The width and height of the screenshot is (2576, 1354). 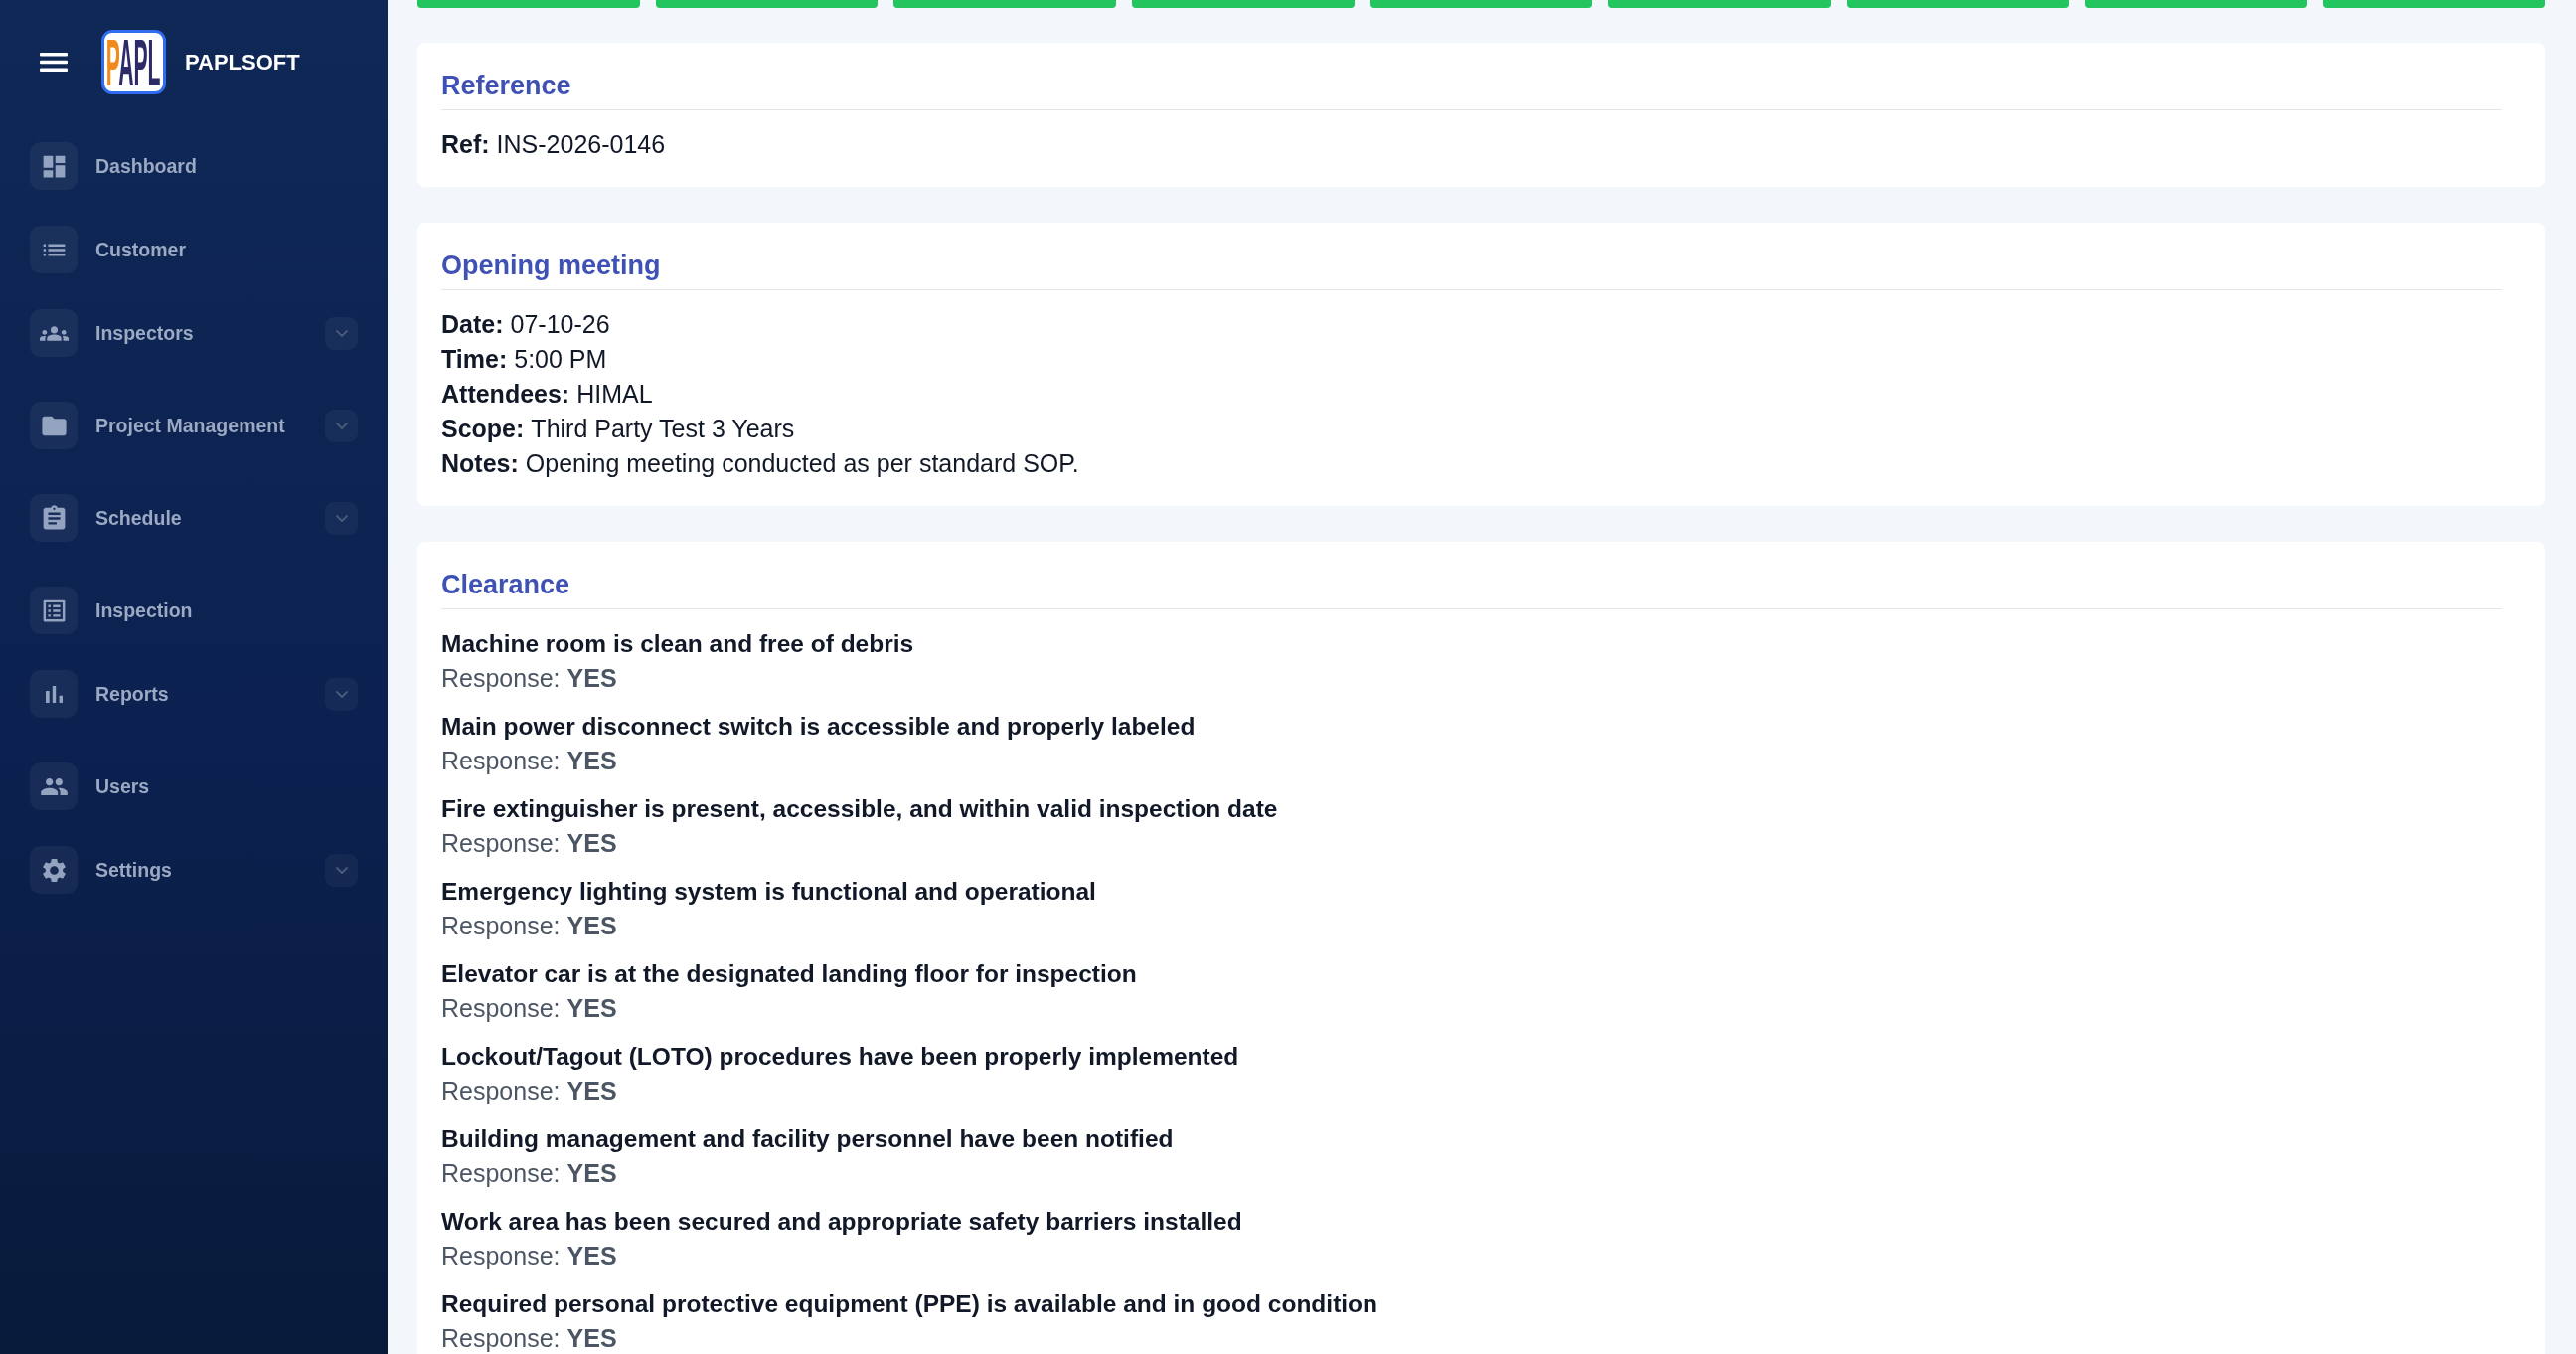 What do you see at coordinates (841, 1221) in the screenshot?
I see `checklist-question: Work area has been secured and appropriate safety barriers installed` at bounding box center [841, 1221].